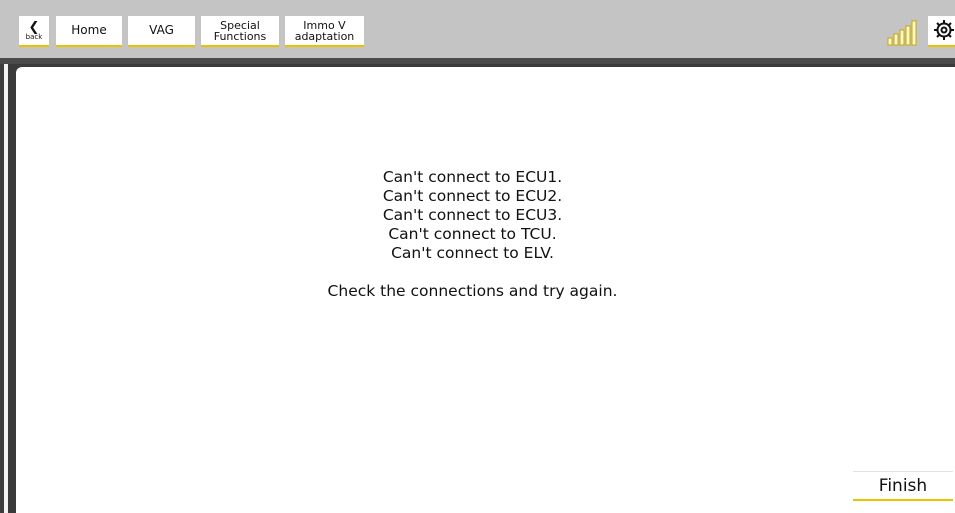  Describe the element at coordinates (472, 215) in the screenshot. I see `error-line-ecu3: Can't connect to ECU3.` at that location.